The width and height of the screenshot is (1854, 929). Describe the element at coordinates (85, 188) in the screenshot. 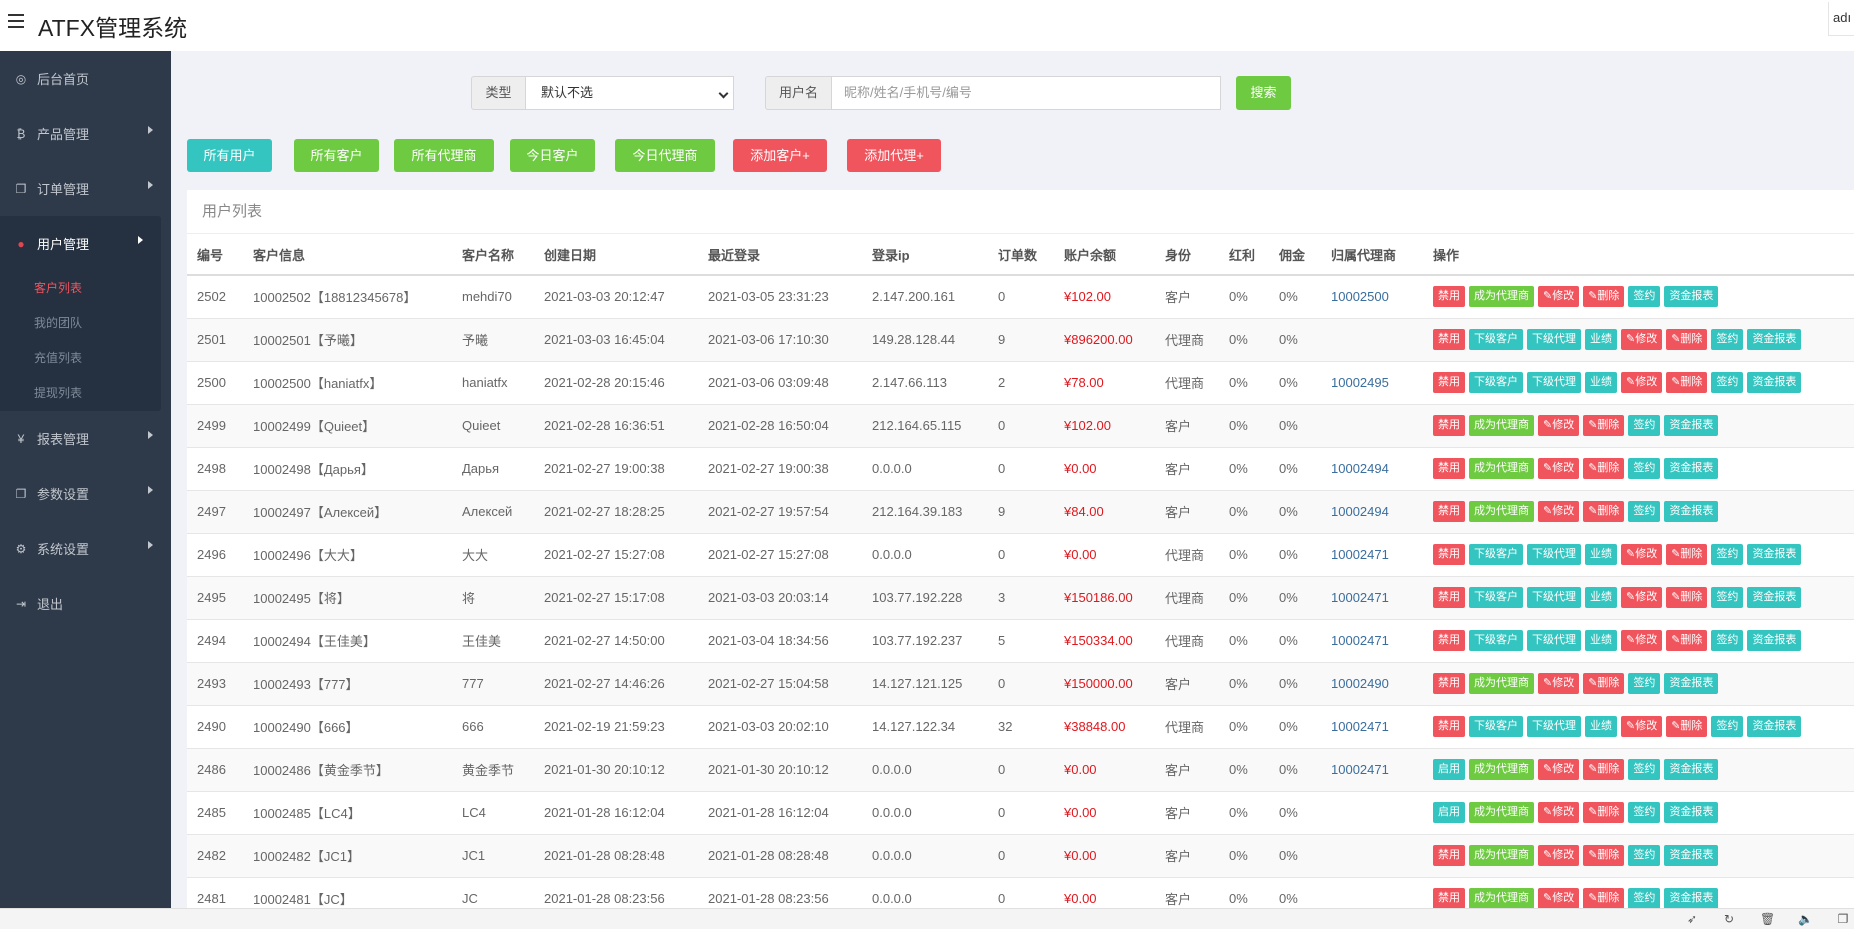

I see `sidebar-item-2: ❐ 订单管理` at that location.